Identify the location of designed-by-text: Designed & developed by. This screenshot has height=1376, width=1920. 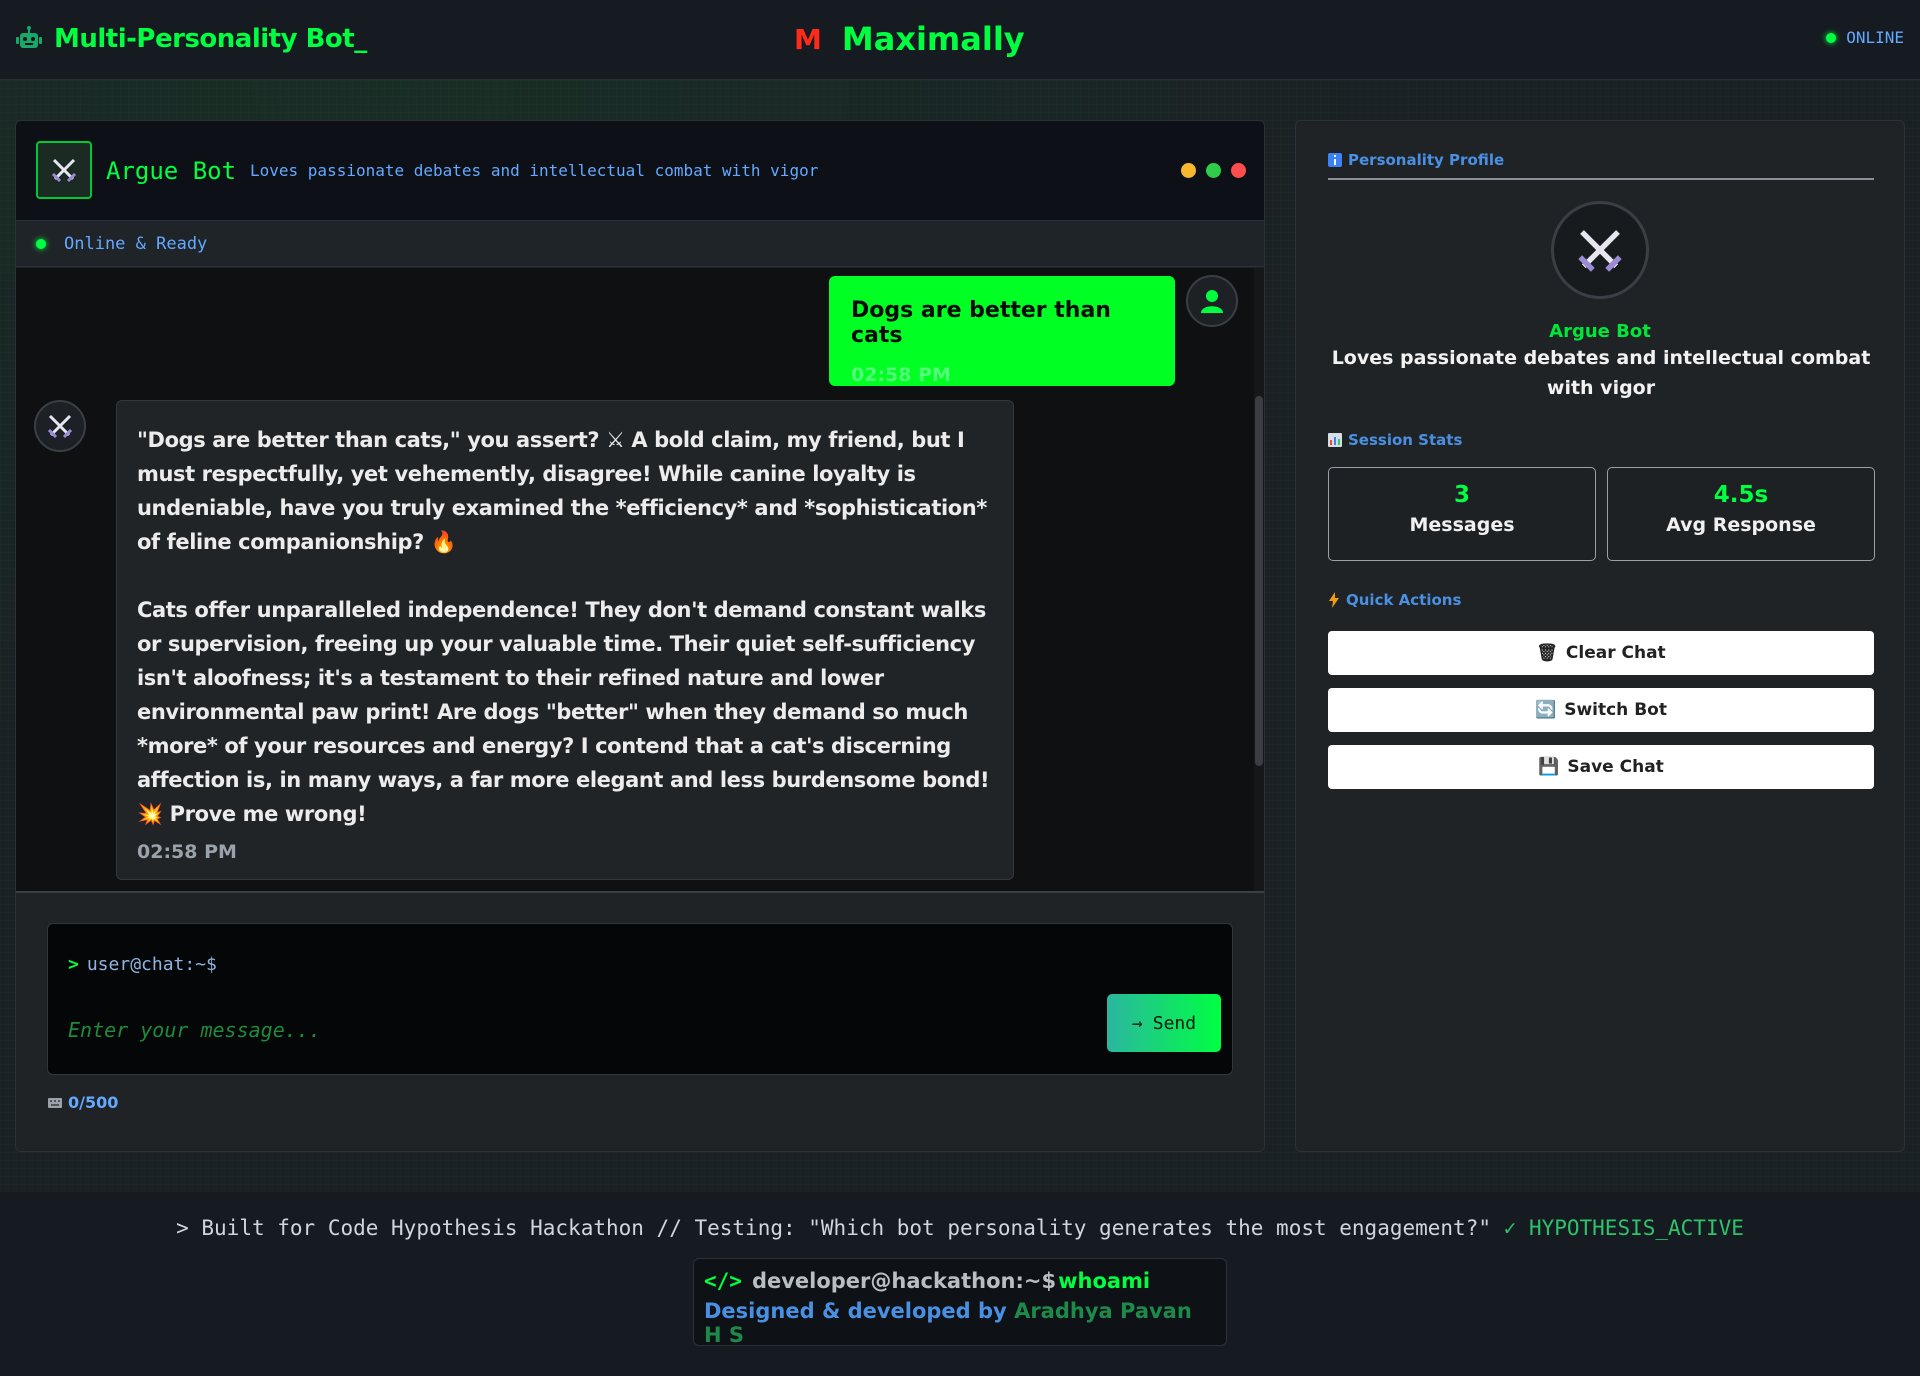
(855, 1311).